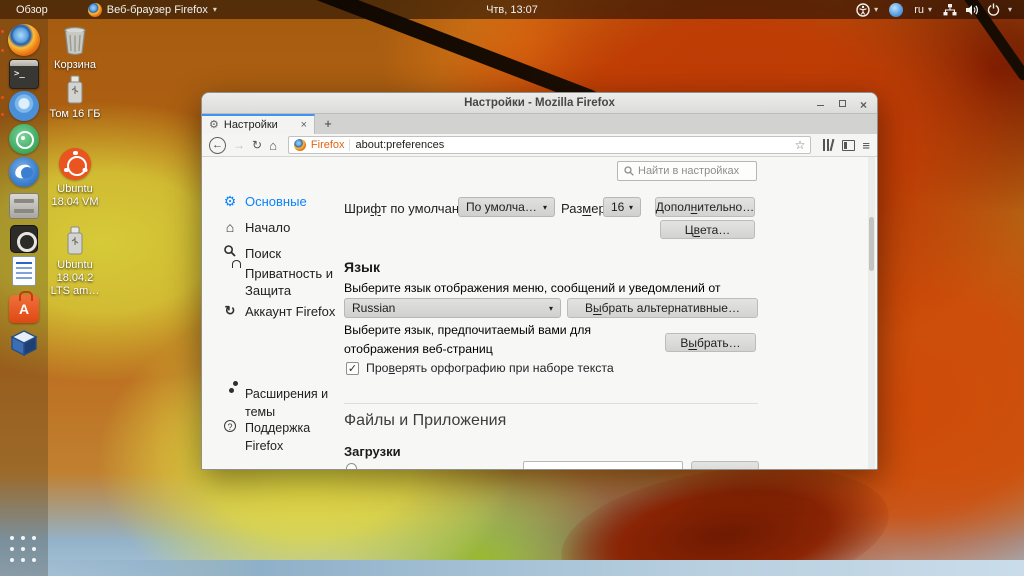  What do you see at coordinates (24, 271) in the screenshot?
I see `dock-libreoffice-writer-icon` at bounding box center [24, 271].